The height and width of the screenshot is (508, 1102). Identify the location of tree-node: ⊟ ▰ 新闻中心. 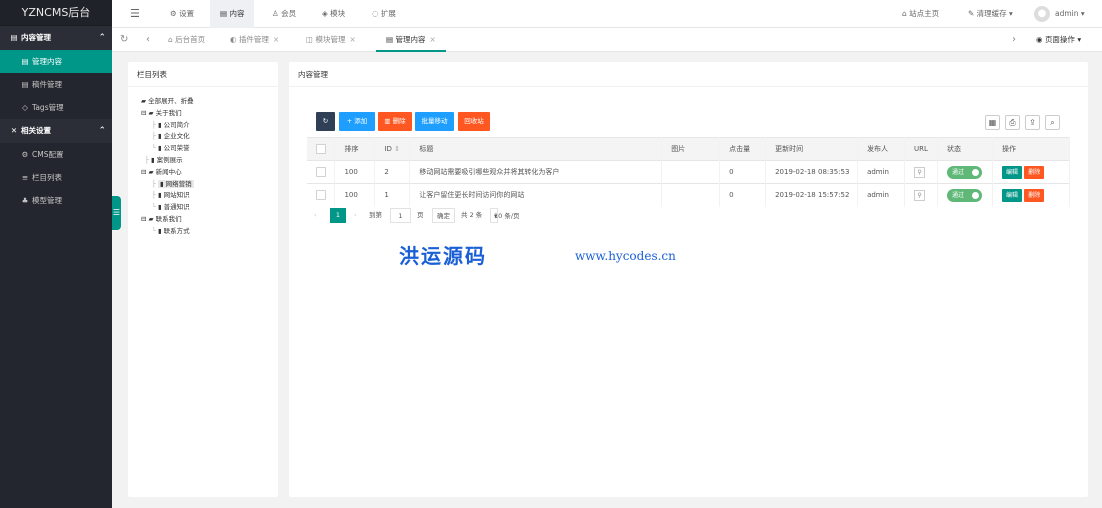
(209, 173).